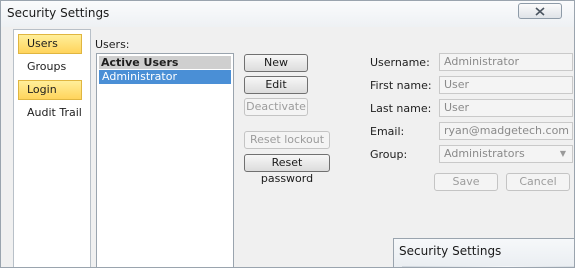 The width and height of the screenshot is (575, 268). Describe the element at coordinates (50, 90) in the screenshot. I see `sidebar-item-login: Login` at that location.